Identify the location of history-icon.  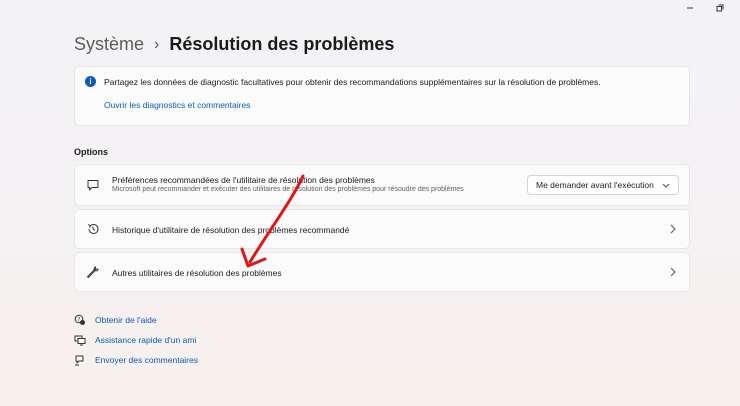
(93, 229).